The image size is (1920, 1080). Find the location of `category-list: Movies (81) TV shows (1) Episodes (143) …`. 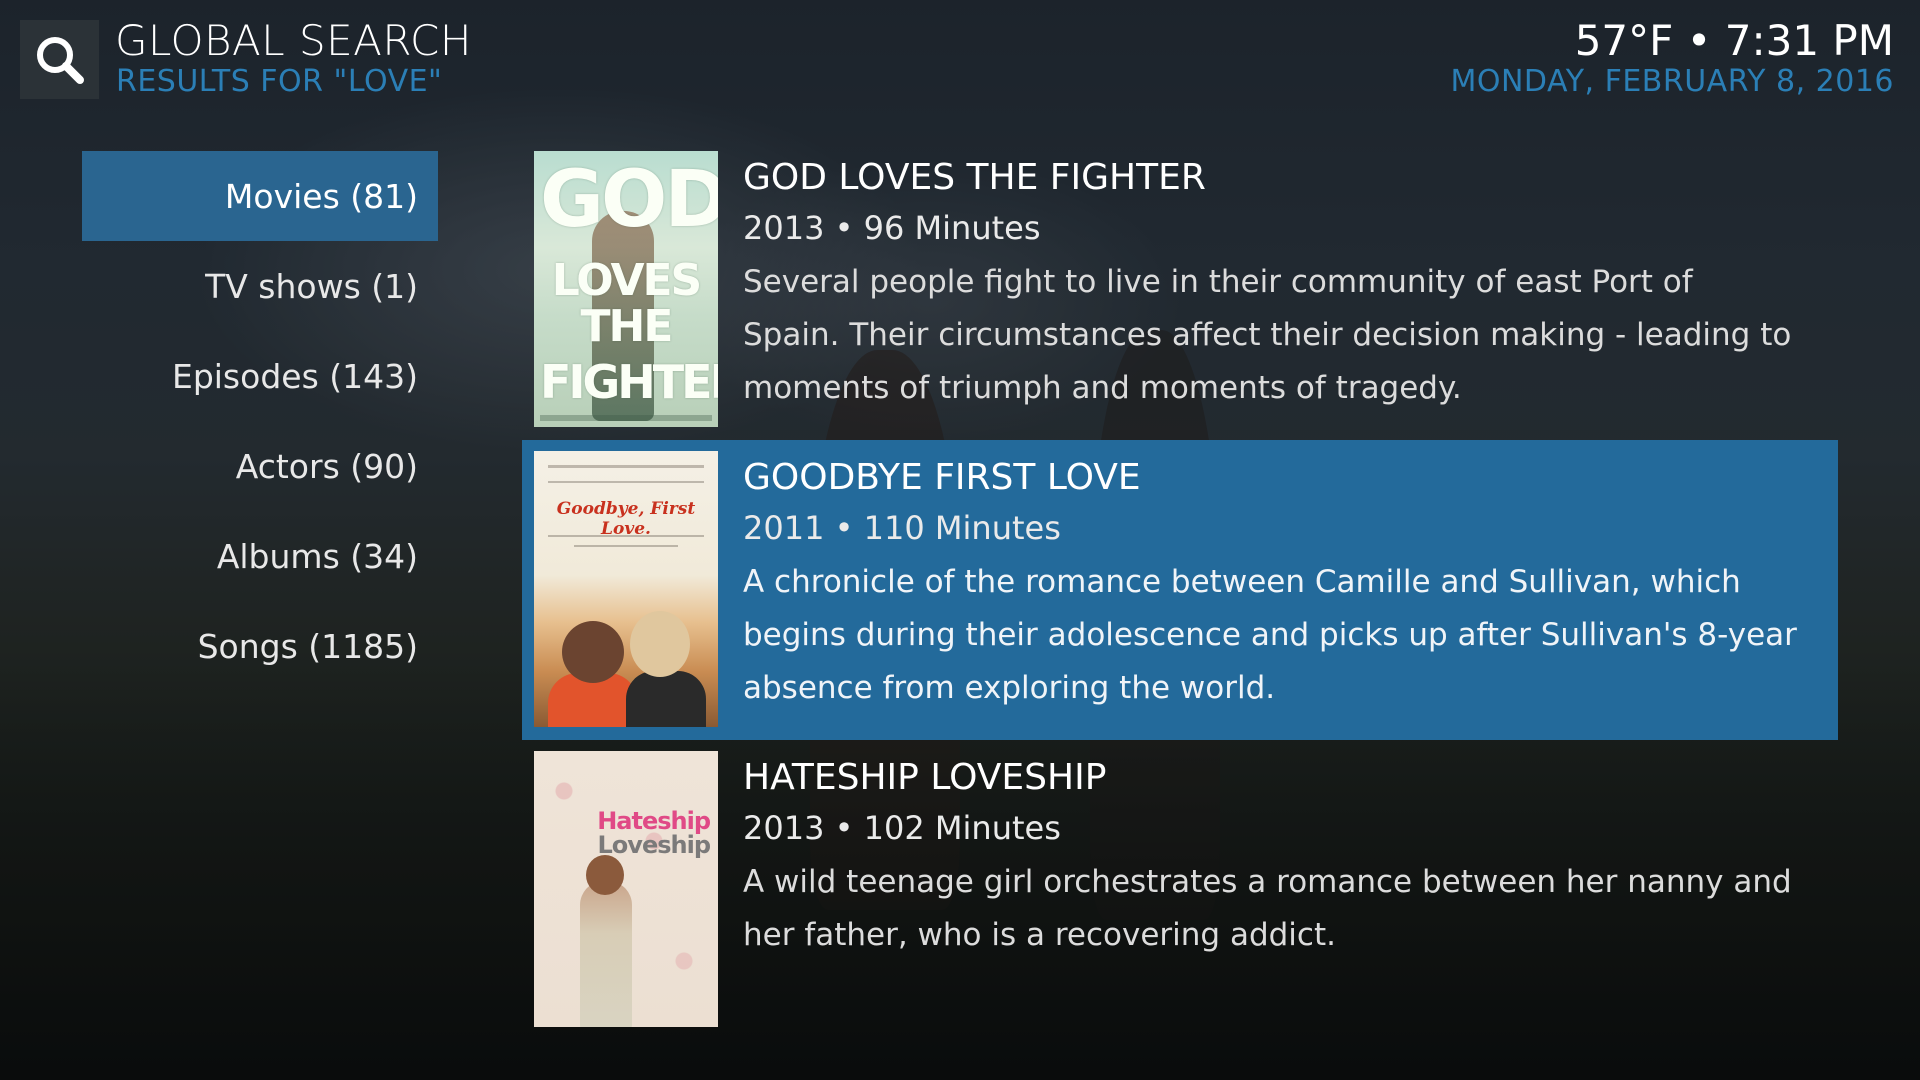

category-list: Movies (81) TV shows (1) Episodes (143) … is located at coordinates (260, 421).